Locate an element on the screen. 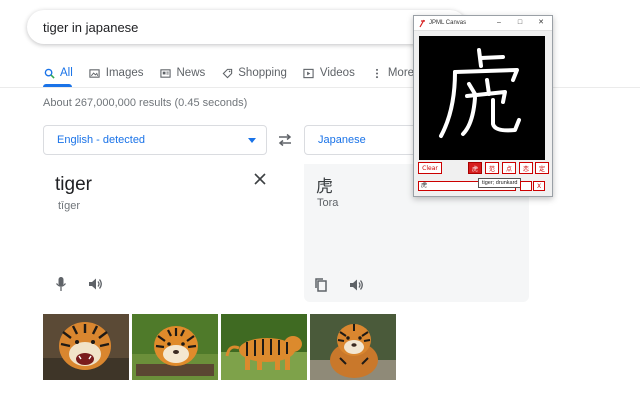 The image size is (640, 400). tab-label: Images is located at coordinates (124, 73).